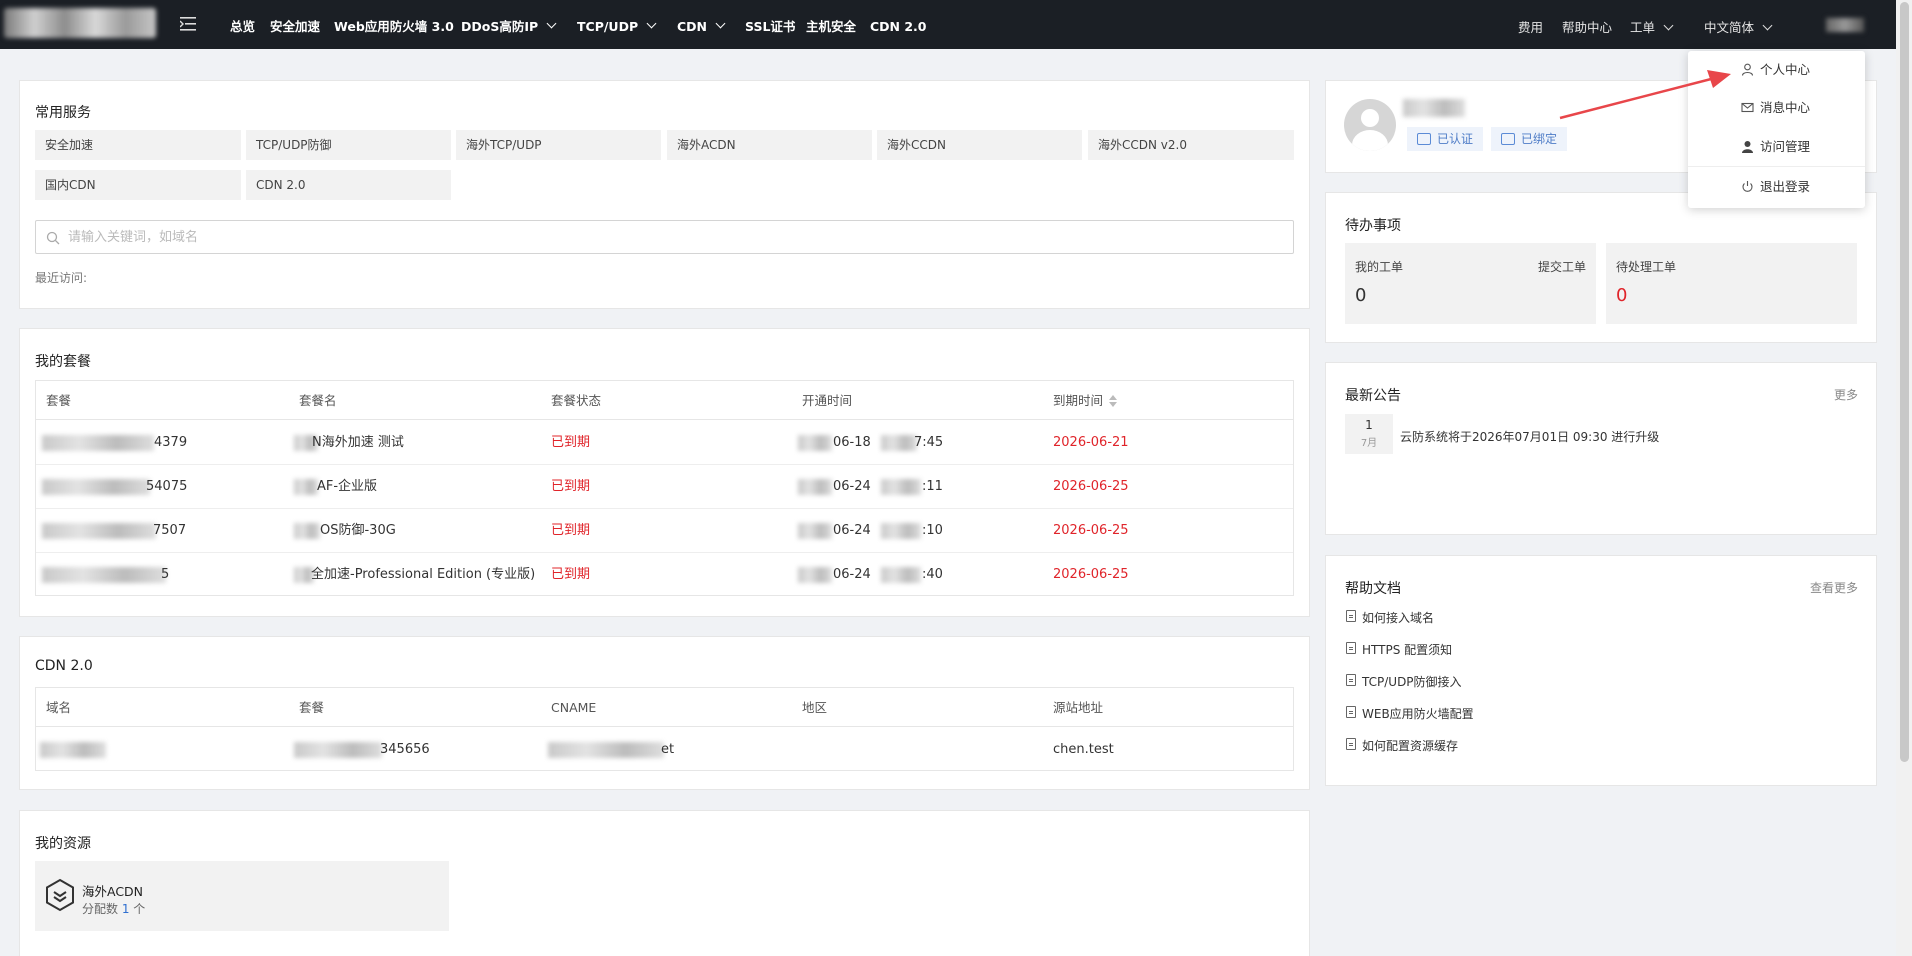 Image resolution: width=1912 pixels, height=956 pixels. I want to click on nav-tcpudp: TCP/UDP, so click(617, 24).